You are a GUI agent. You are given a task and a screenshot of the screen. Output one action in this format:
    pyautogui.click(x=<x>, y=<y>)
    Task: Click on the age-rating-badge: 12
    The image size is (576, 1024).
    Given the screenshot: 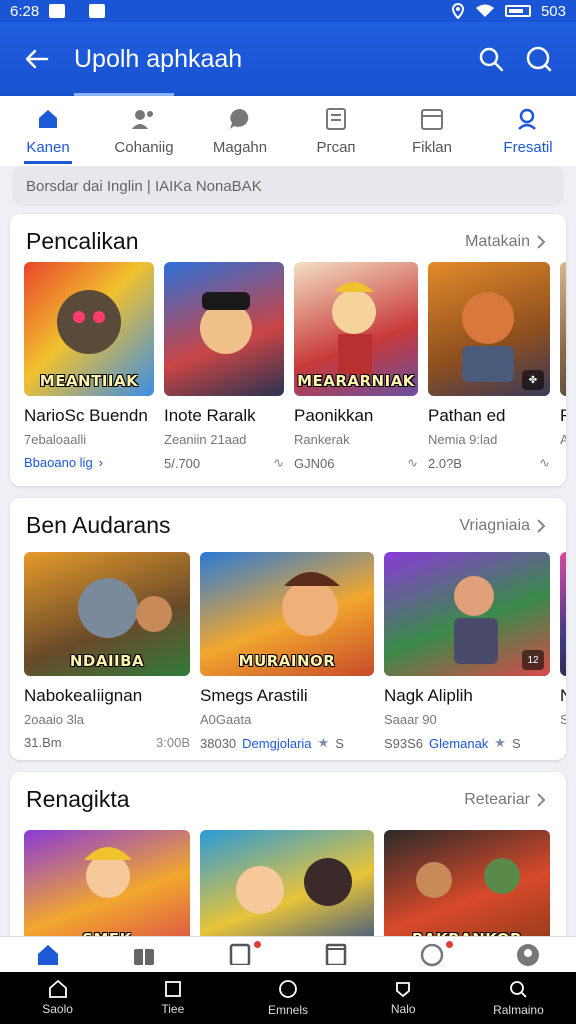 What is the action you would take?
    pyautogui.click(x=533, y=660)
    